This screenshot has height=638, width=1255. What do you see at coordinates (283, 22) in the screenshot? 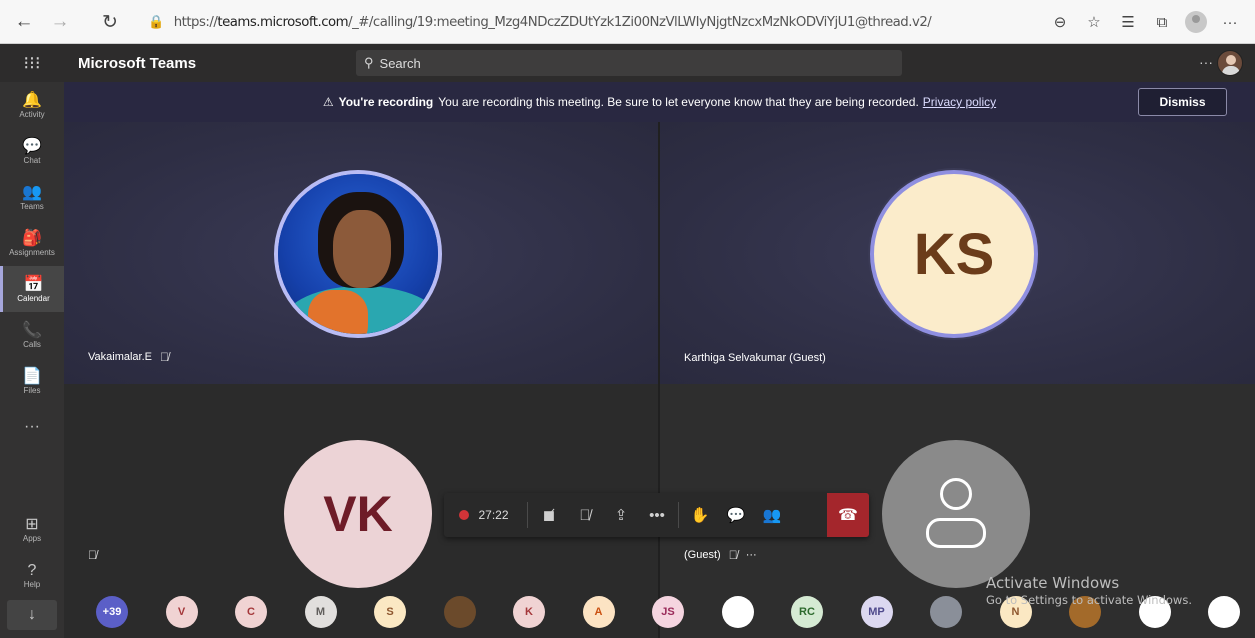
I see `url-host: teams.microsoft.com` at bounding box center [283, 22].